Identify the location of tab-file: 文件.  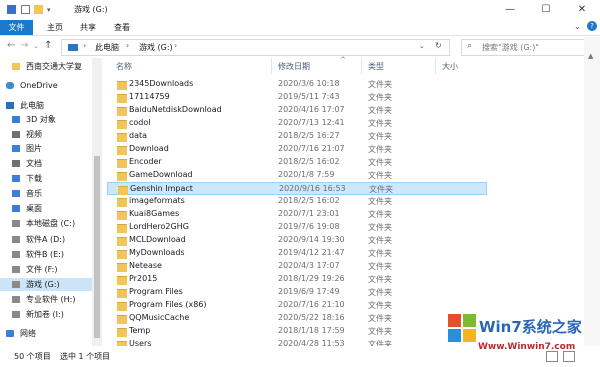
(16, 27).